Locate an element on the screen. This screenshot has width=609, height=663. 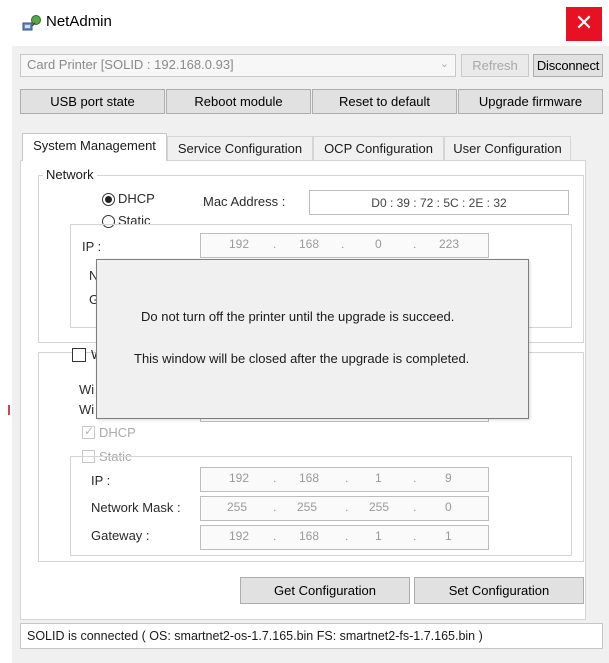
ip-octet-2: 168 is located at coordinates (309, 244).